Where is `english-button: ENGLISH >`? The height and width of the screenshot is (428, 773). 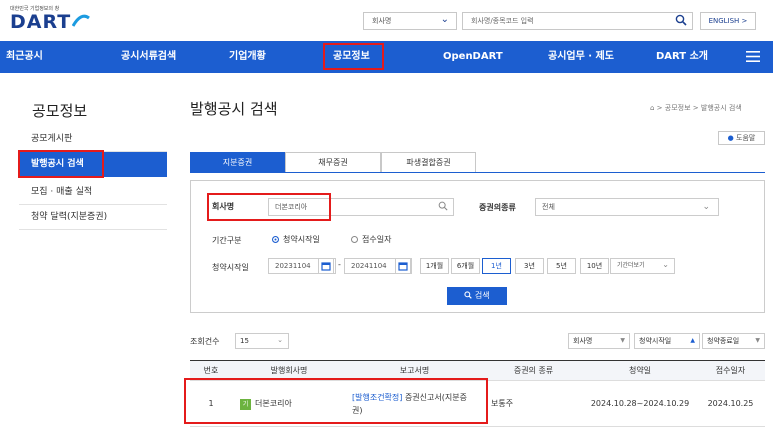
english-button: ENGLISH > is located at coordinates (728, 21).